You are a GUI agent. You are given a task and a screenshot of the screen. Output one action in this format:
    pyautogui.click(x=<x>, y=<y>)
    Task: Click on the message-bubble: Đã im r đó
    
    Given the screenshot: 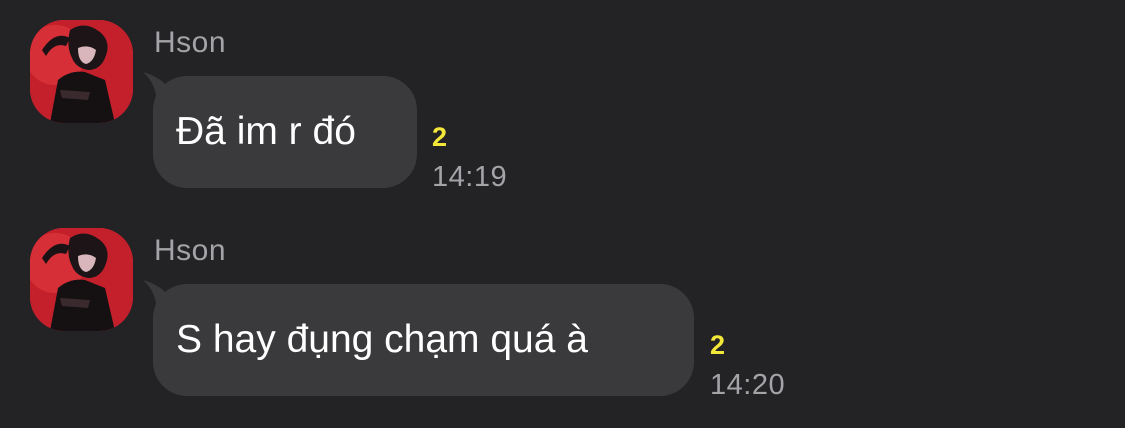 What is the action you would take?
    pyautogui.click(x=285, y=132)
    